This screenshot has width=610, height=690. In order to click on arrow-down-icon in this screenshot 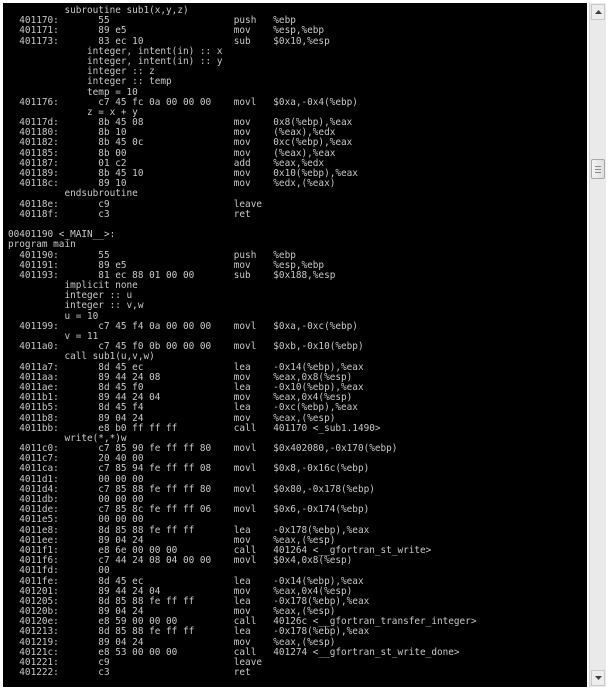, I will do `click(598, 678)`.